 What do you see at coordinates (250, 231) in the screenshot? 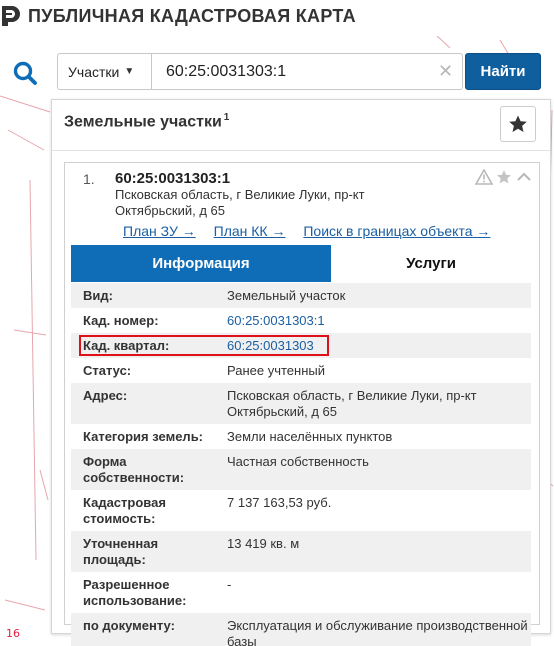
I see `link-plan-kk: План КК →` at bounding box center [250, 231].